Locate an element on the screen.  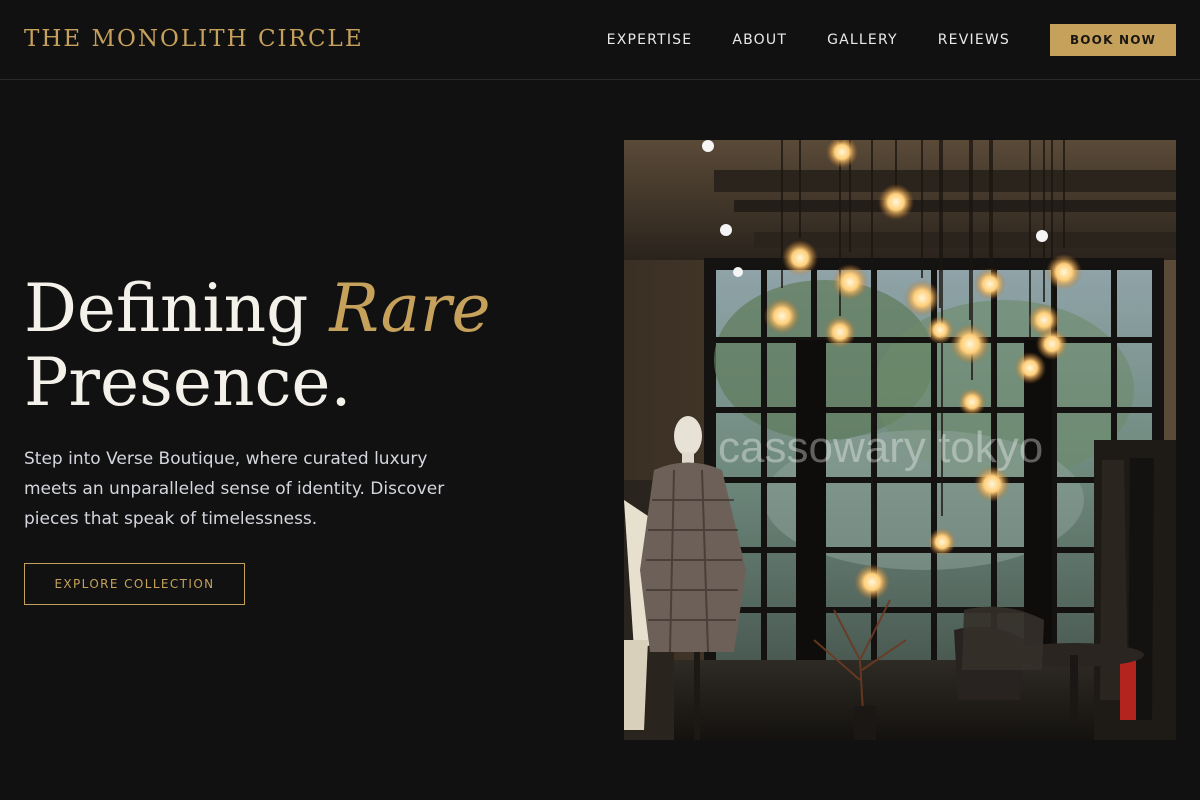
nav-link-reviews: REVIEWS is located at coordinates (974, 40).